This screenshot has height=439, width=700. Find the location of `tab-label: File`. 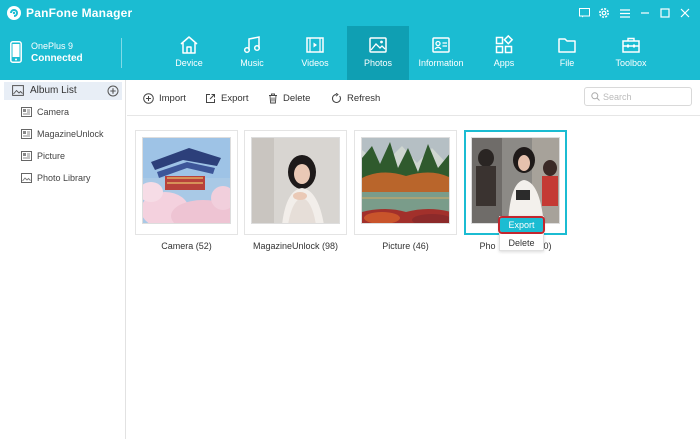

tab-label: File is located at coordinates (567, 63).